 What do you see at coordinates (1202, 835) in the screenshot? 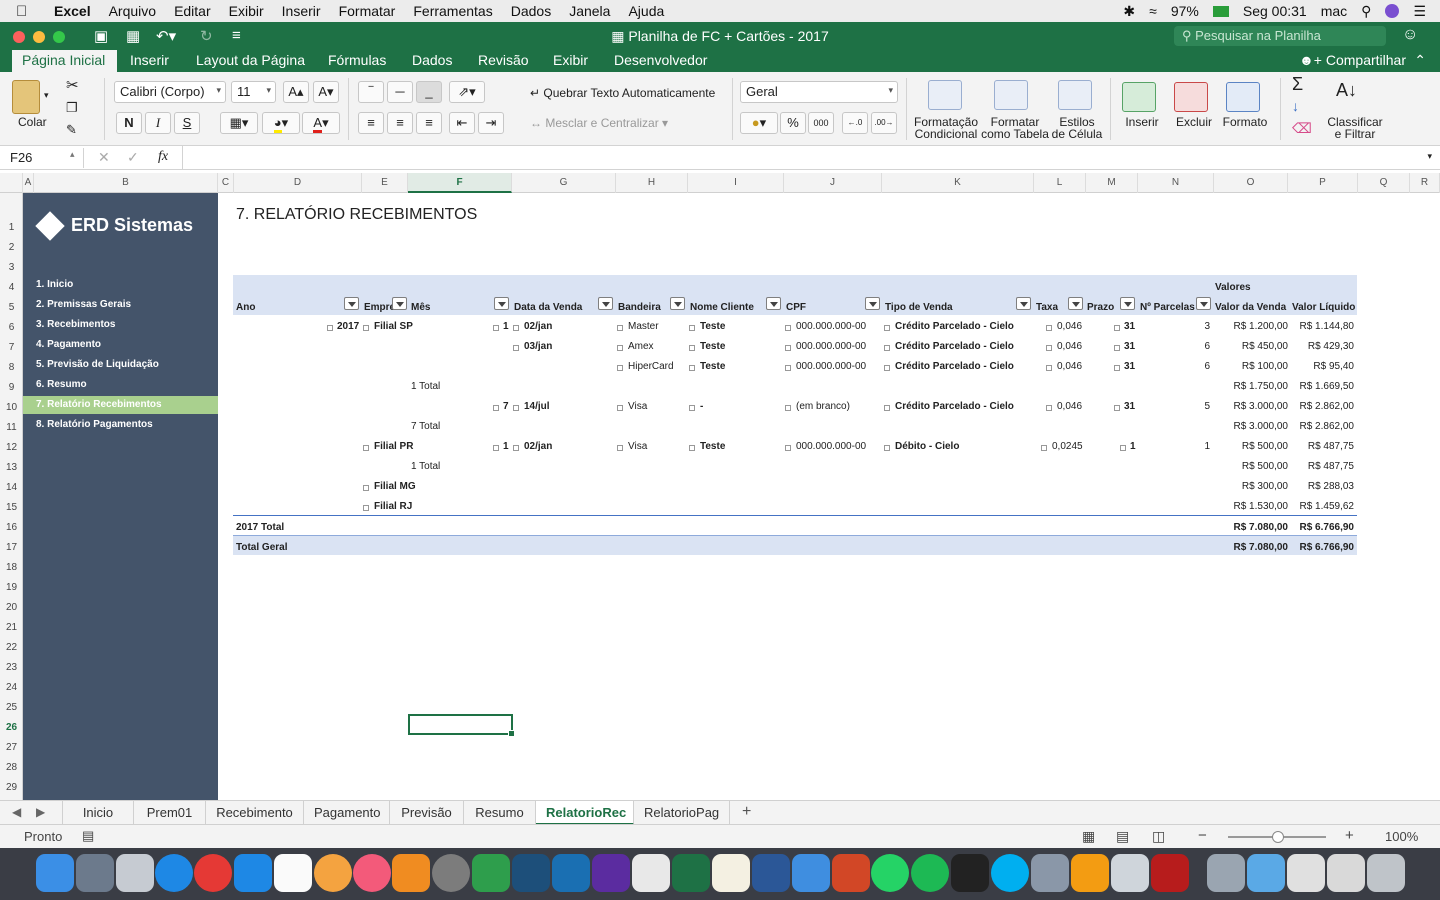
I see `zoom-out-button: −` at bounding box center [1202, 835].